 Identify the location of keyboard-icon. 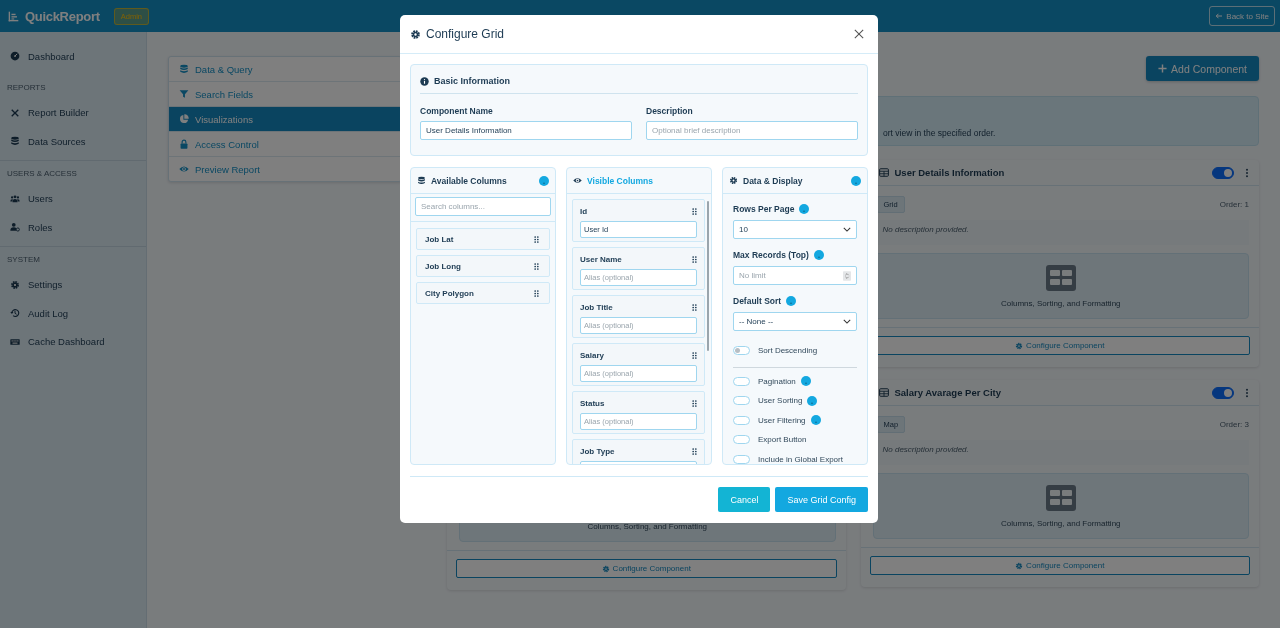
(15, 341).